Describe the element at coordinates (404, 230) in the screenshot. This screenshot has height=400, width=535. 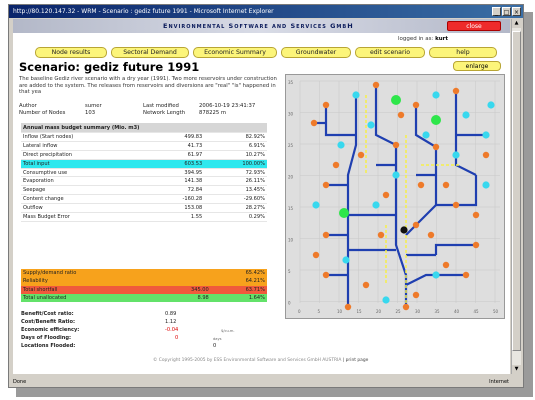
I see `network-node-selected` at that location.